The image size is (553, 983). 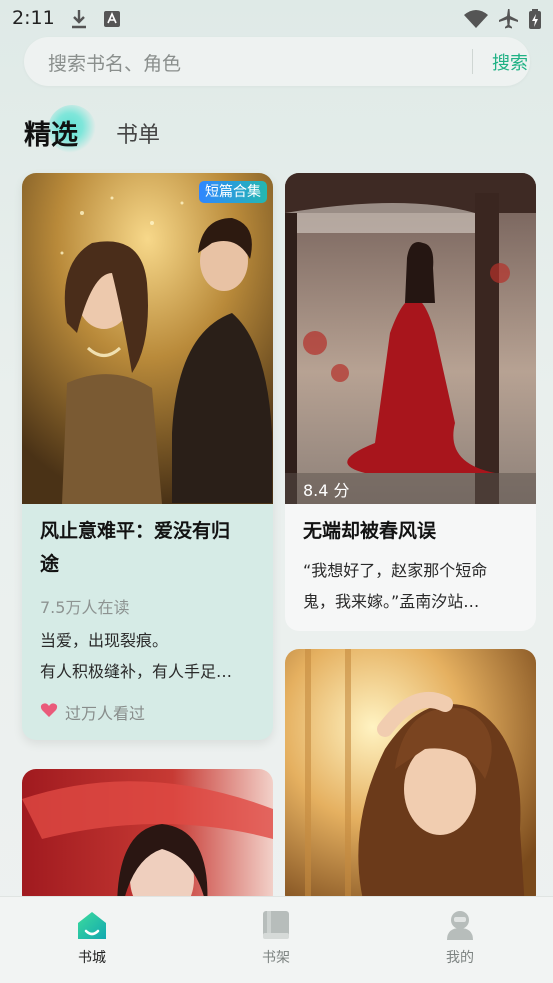 I want to click on description-line: 当爱，出现裂痕。, so click(x=104, y=640).